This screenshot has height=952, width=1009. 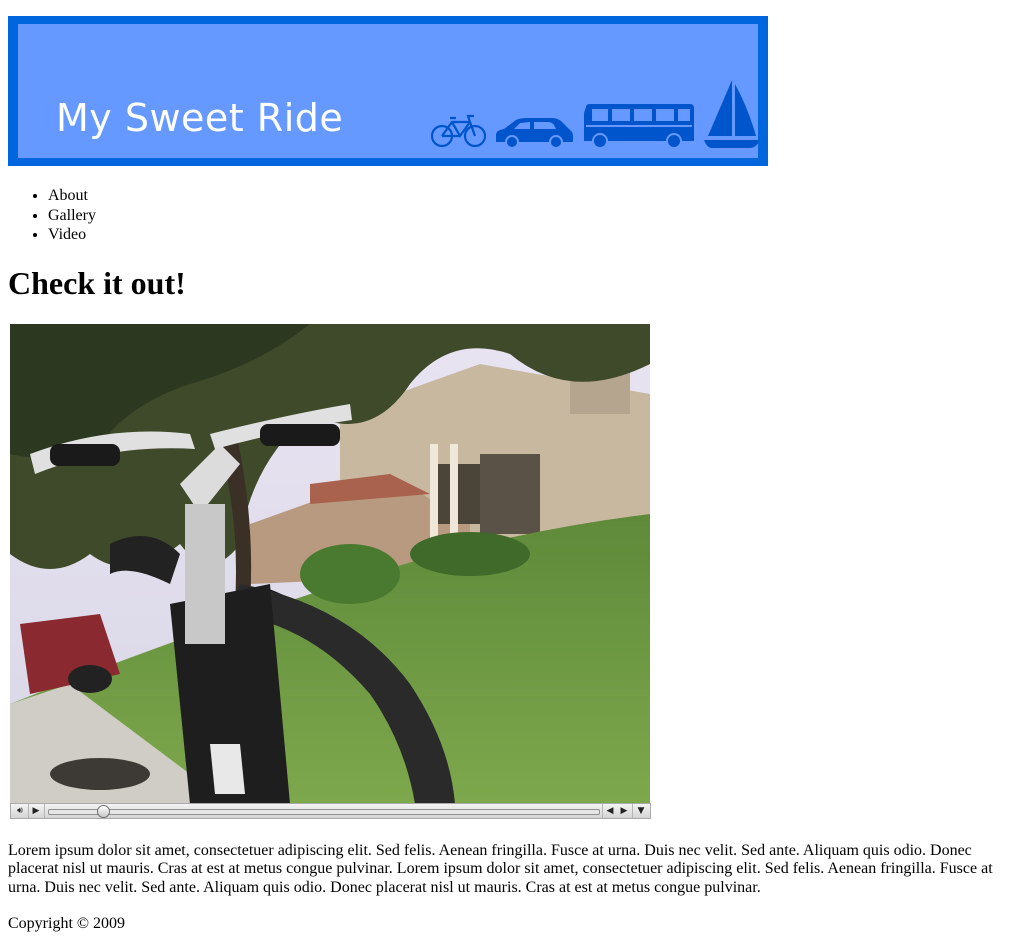 I want to click on page-heading: Check it out!, so click(x=97, y=283).